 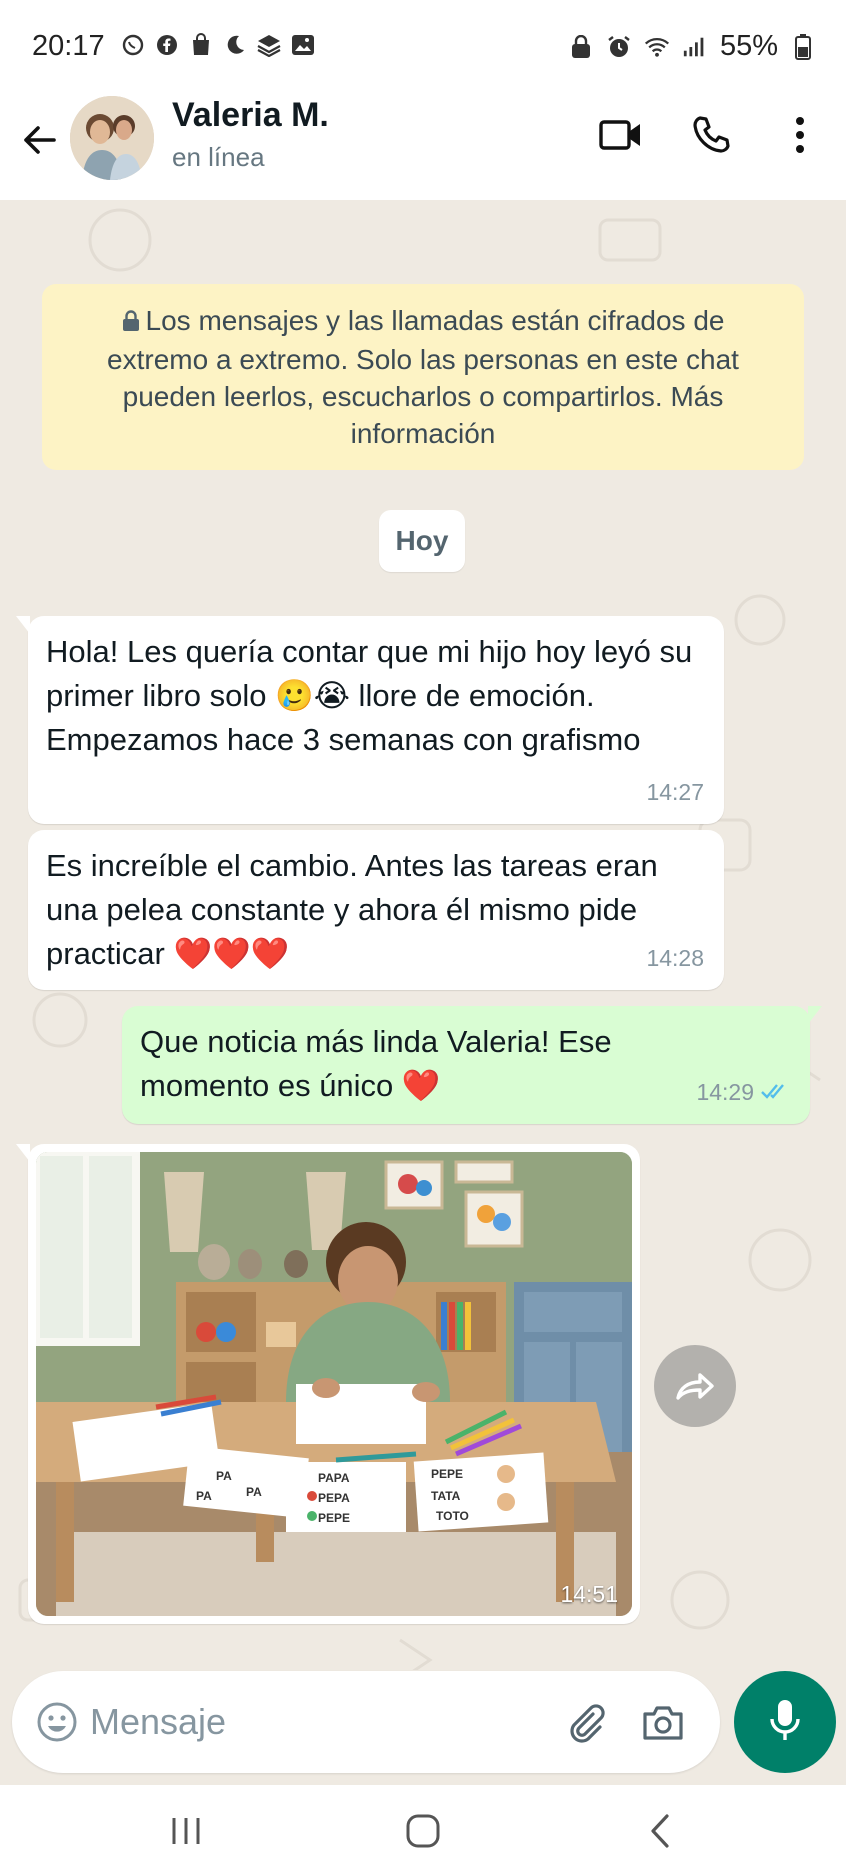 What do you see at coordinates (235, 45) in the screenshot?
I see `moon-icon` at bounding box center [235, 45].